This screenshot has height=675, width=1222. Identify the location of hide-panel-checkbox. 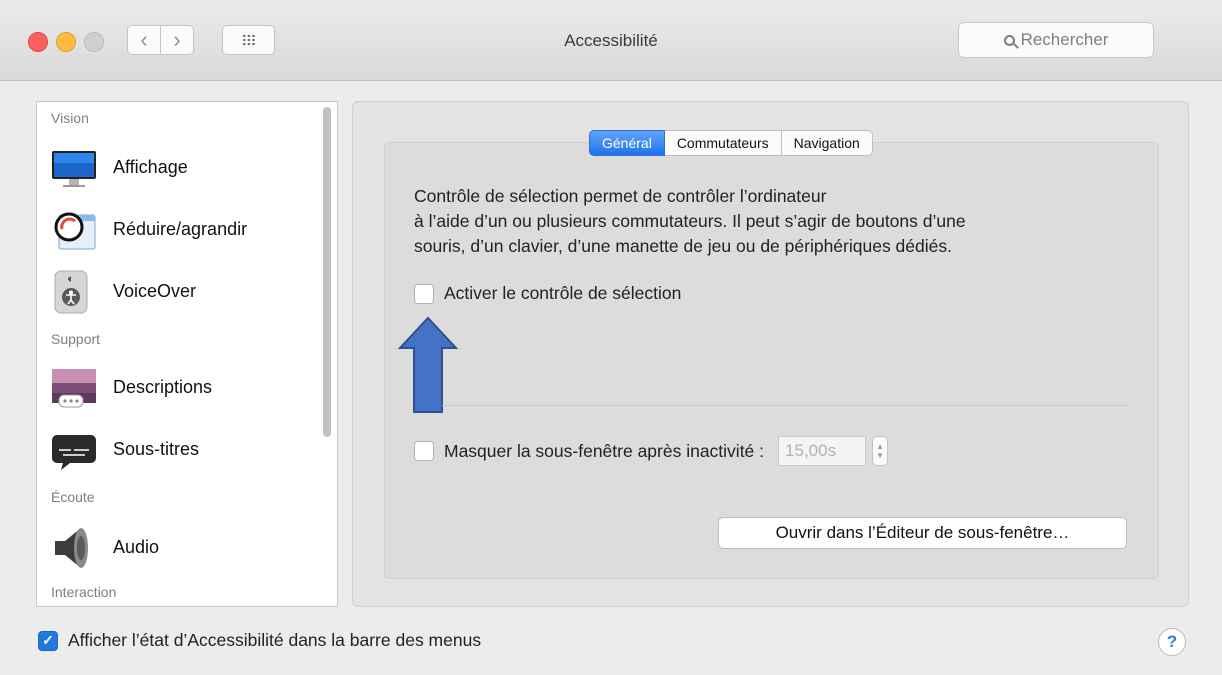
(424, 451).